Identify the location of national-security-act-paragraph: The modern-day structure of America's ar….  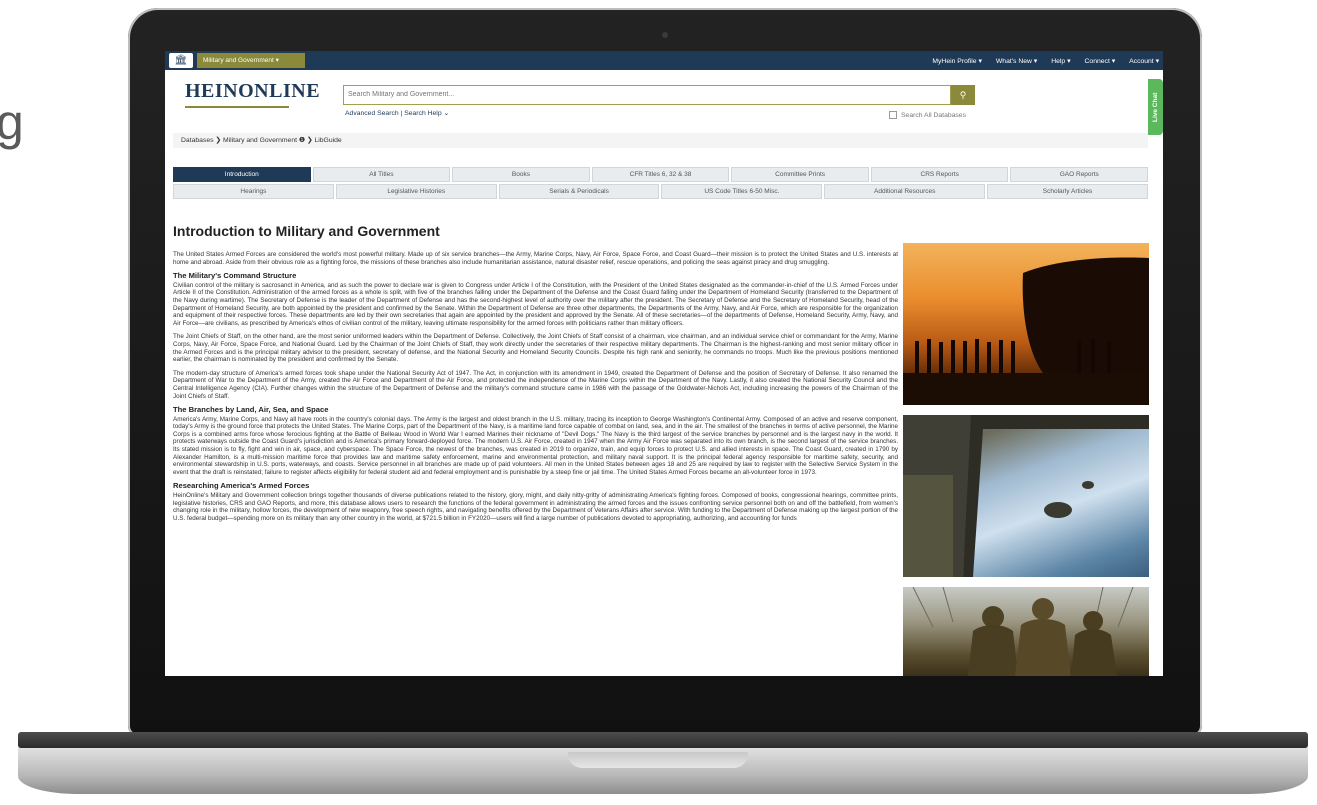
(535, 384).